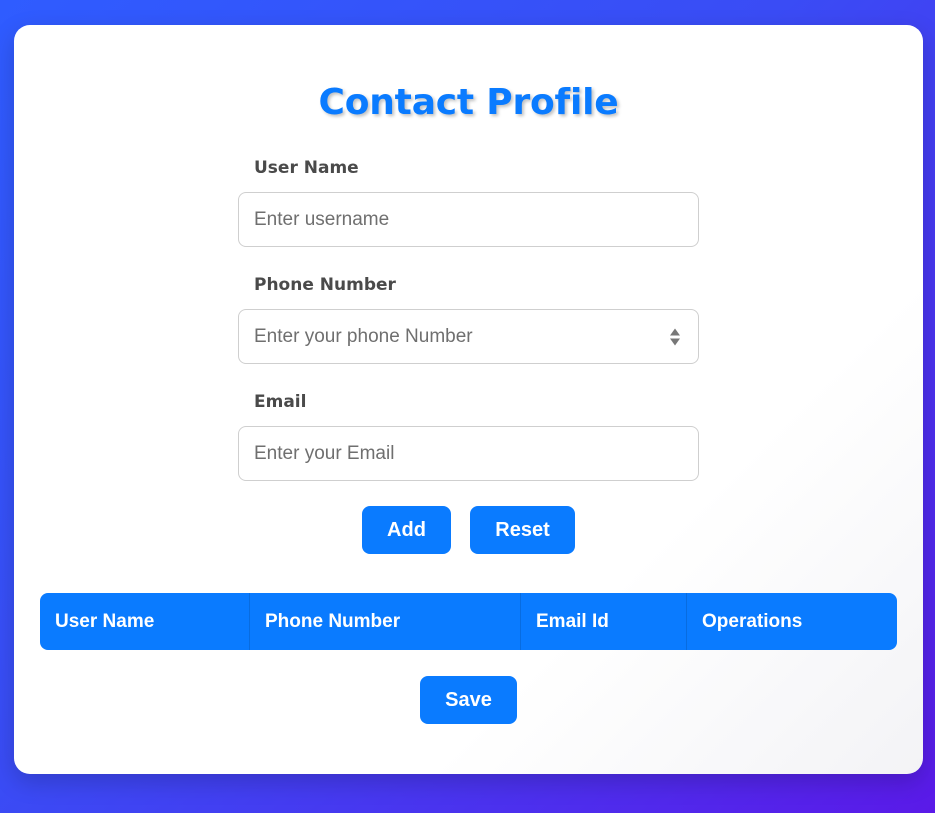 This screenshot has width=935, height=813. Describe the element at coordinates (406, 530) in the screenshot. I see `add-button: Add` at that location.